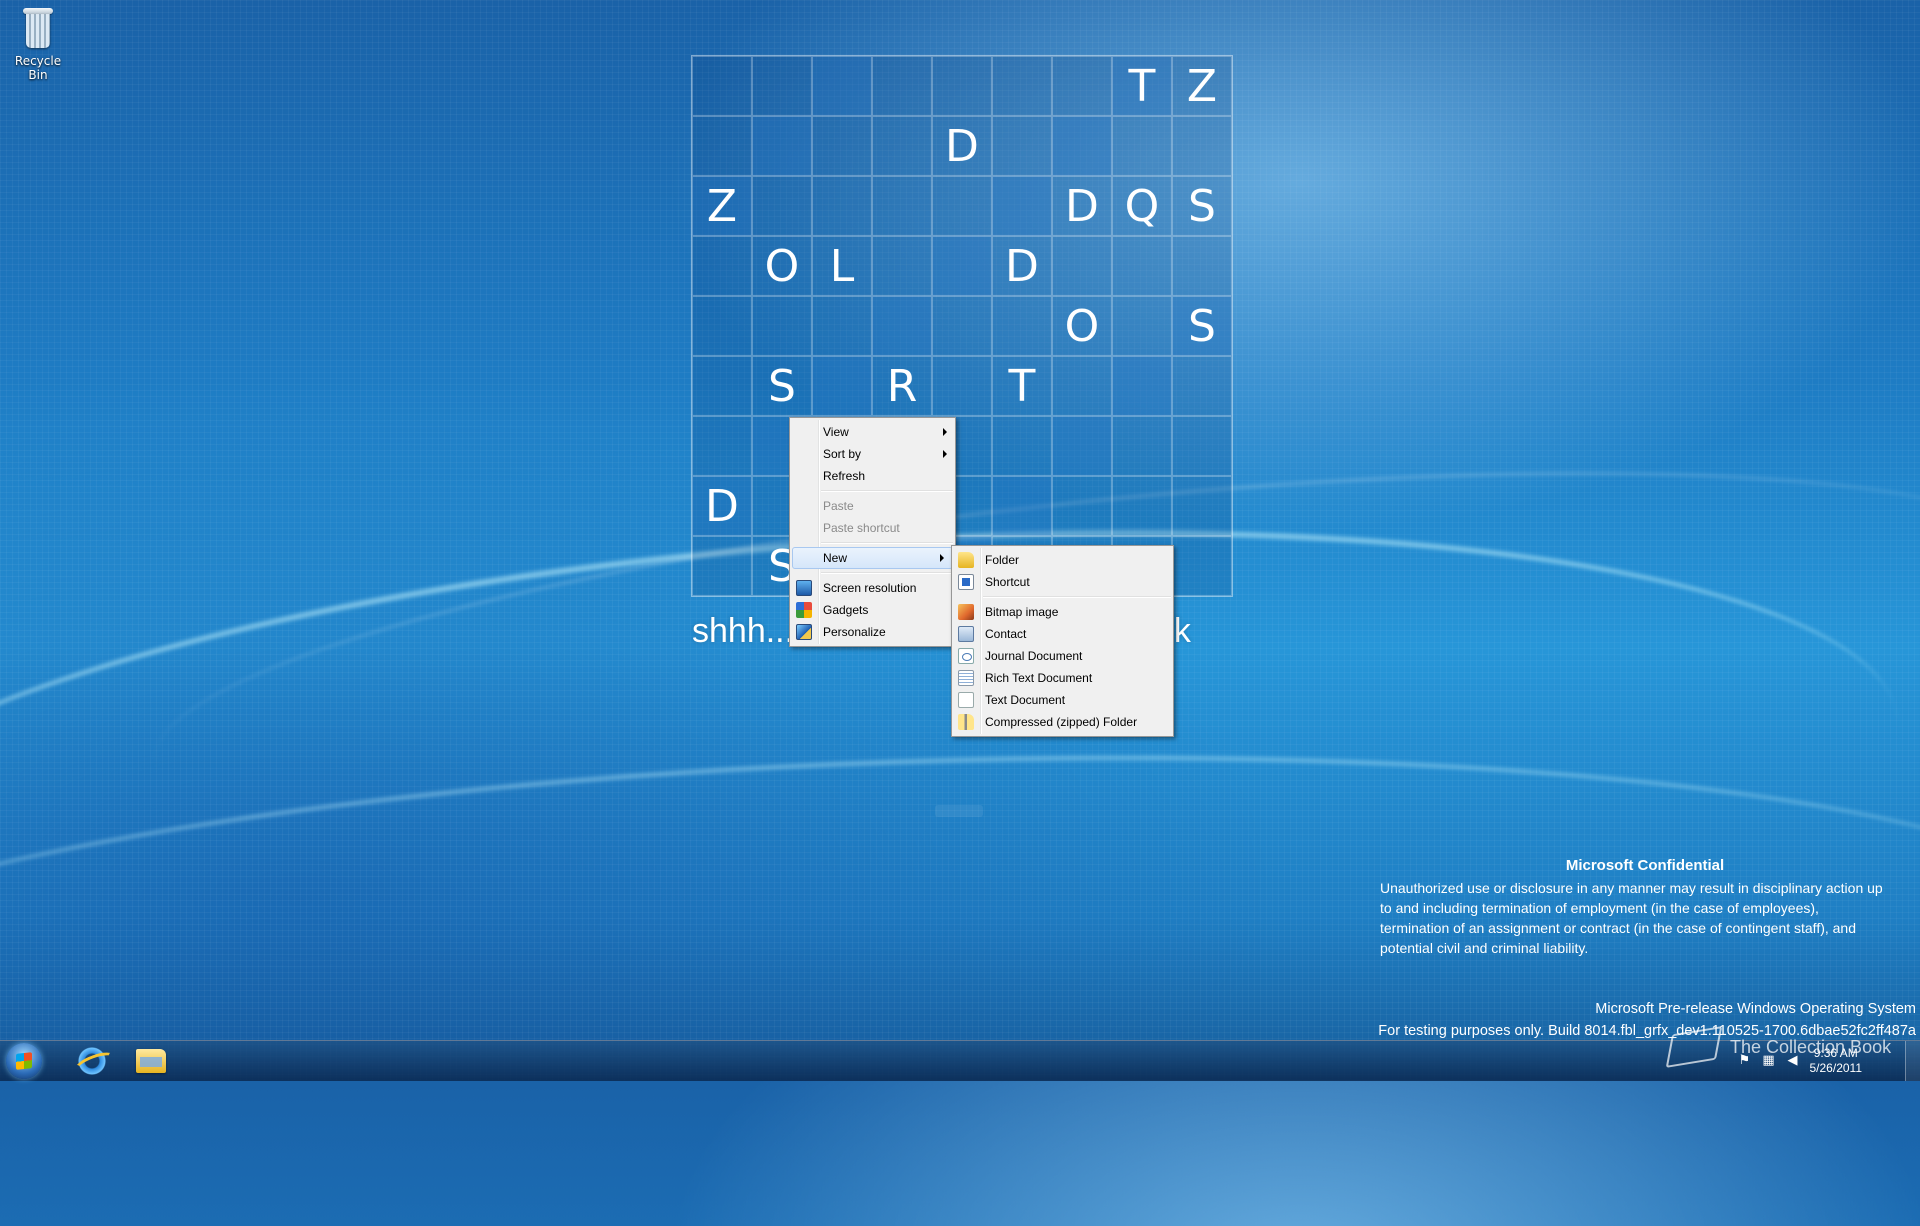 This screenshot has width=1920, height=1226. I want to click on ie-icon, so click(92, 1061).